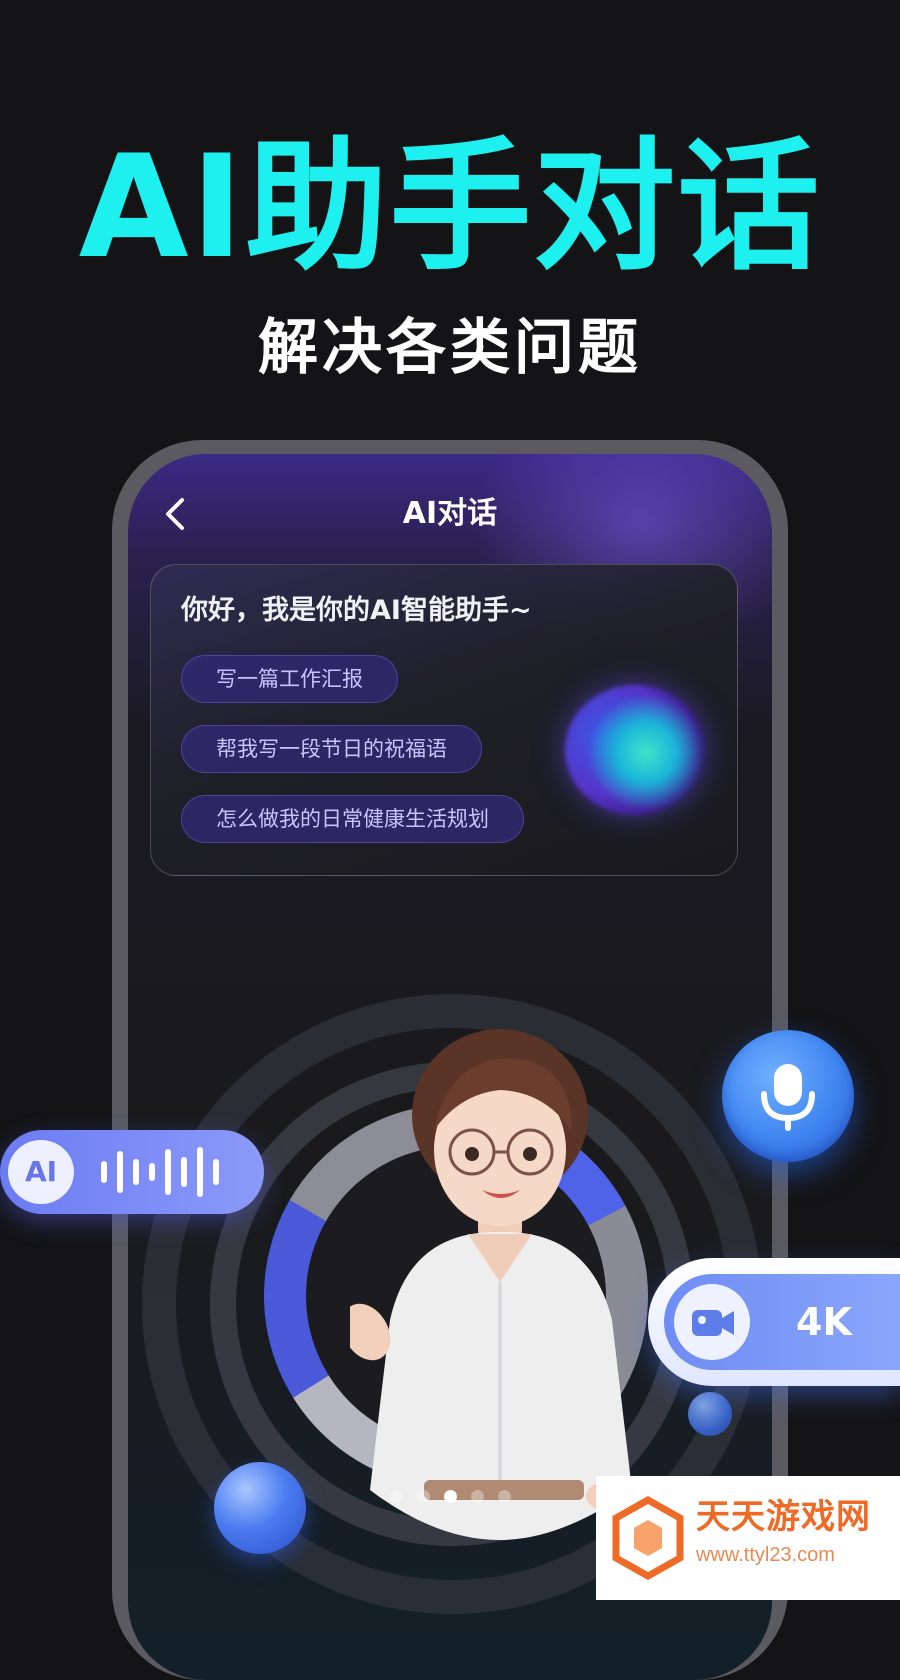 Image resolution: width=900 pixels, height=1680 pixels. I want to click on carousel-pager, so click(450, 1496).